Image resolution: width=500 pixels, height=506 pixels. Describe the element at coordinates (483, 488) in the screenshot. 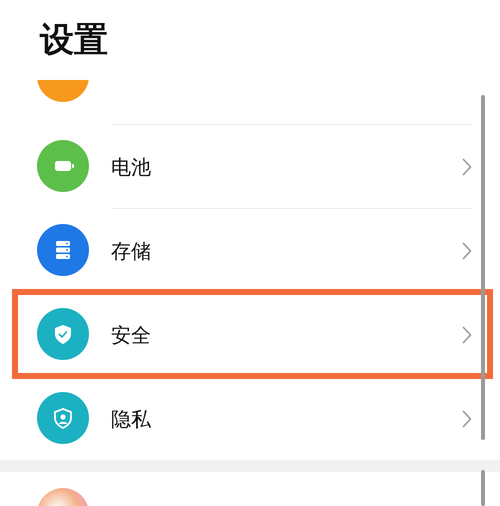

I see `scrollbar` at that location.